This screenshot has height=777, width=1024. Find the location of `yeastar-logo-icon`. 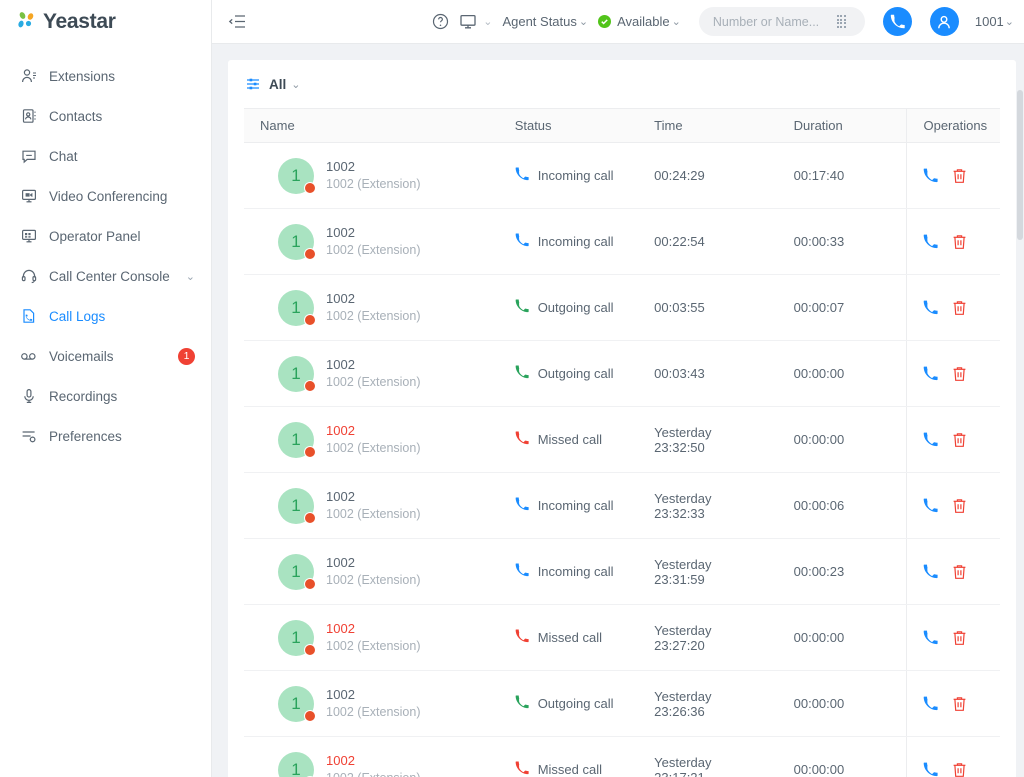

yeastar-logo-icon is located at coordinates (27, 22).